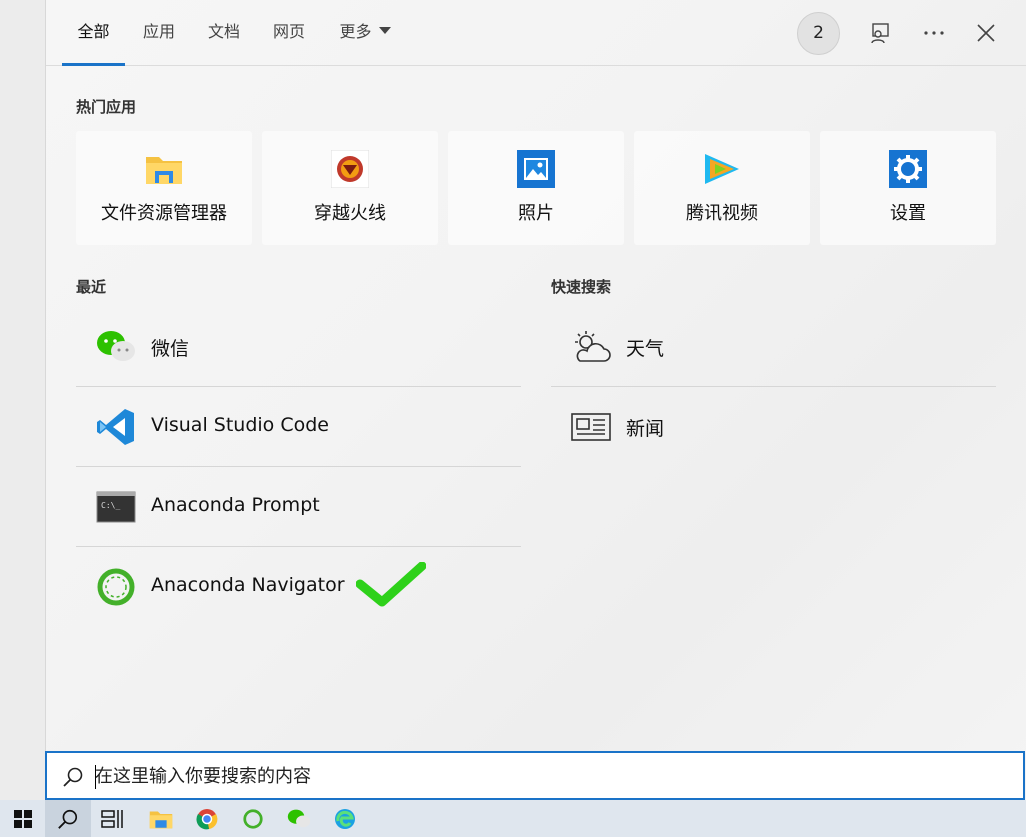 The height and width of the screenshot is (837, 1026). I want to click on tab-label: 文档, so click(223, 31).